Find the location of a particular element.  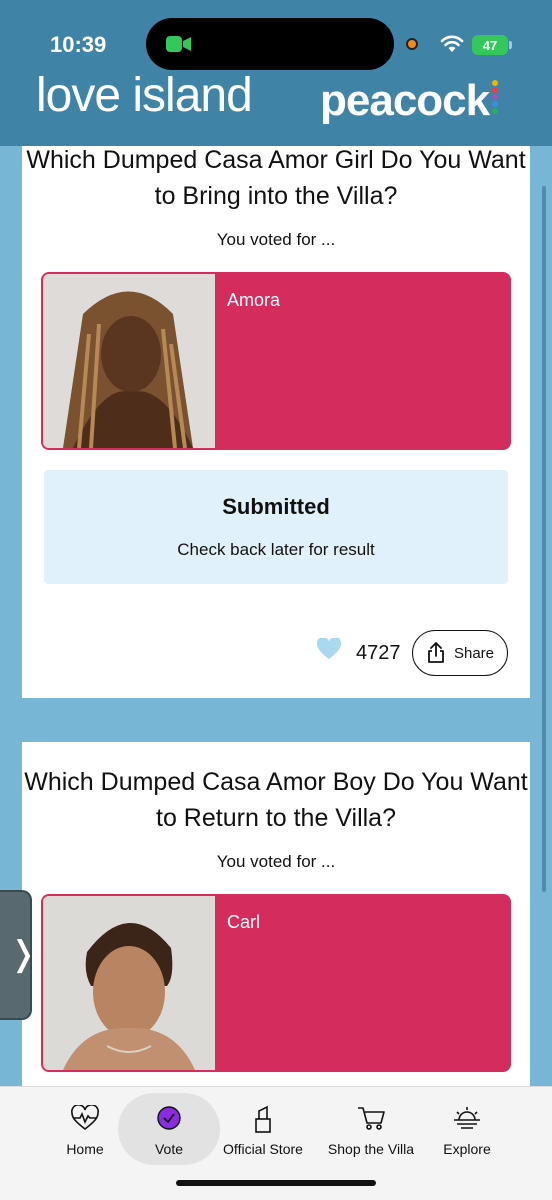

submitted-message: Check back later for result is located at coordinates (276, 549).